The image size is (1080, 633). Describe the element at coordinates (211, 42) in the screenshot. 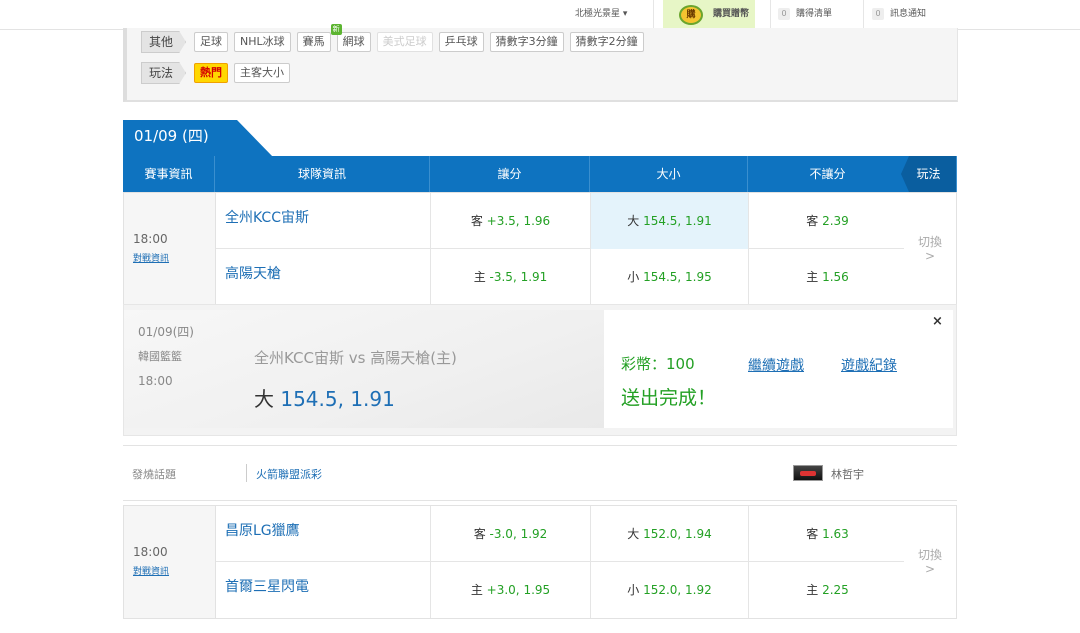

I see `chip-soccer: 足球` at that location.